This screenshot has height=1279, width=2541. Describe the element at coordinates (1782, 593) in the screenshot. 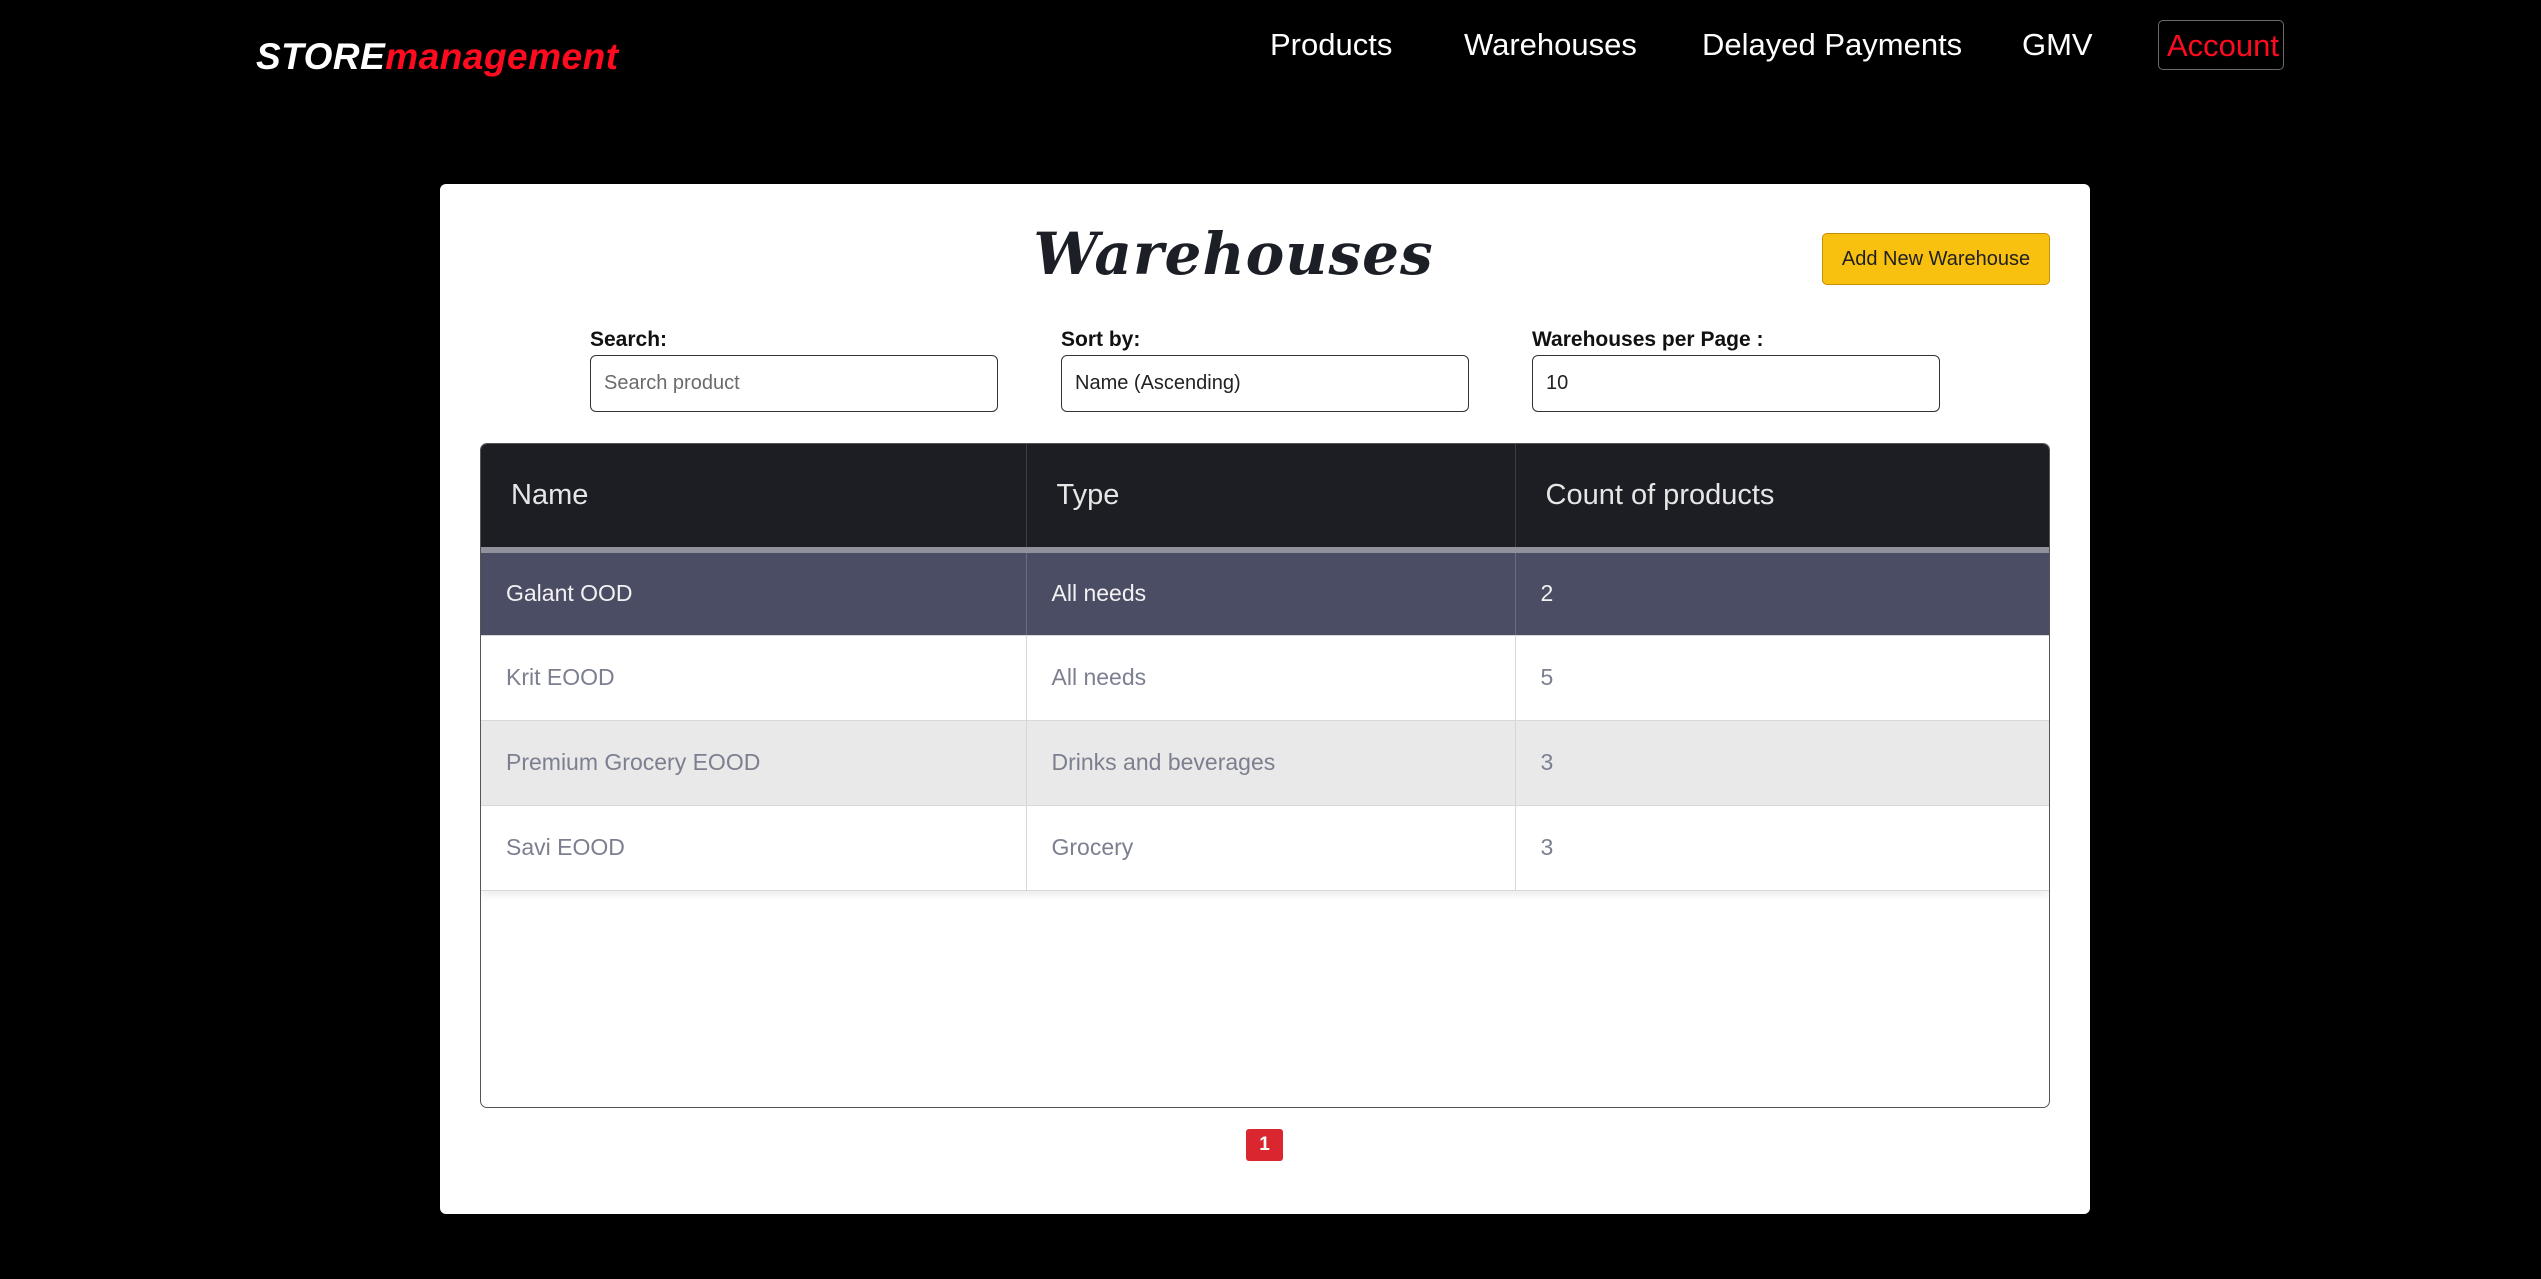

I see `cell-count: 2` at that location.